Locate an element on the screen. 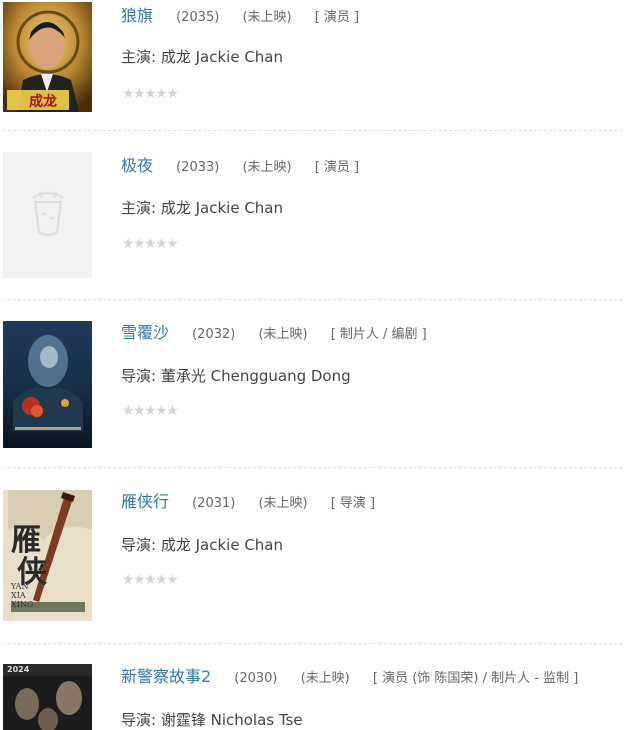 This screenshot has height=730, width=637. release-year: (2030) is located at coordinates (256, 678).